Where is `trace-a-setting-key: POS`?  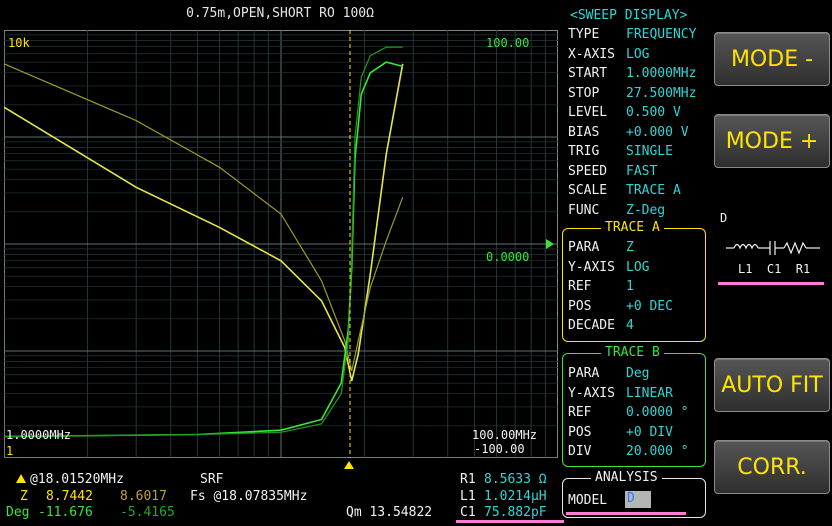 trace-a-setting-key: POS is located at coordinates (580, 306).